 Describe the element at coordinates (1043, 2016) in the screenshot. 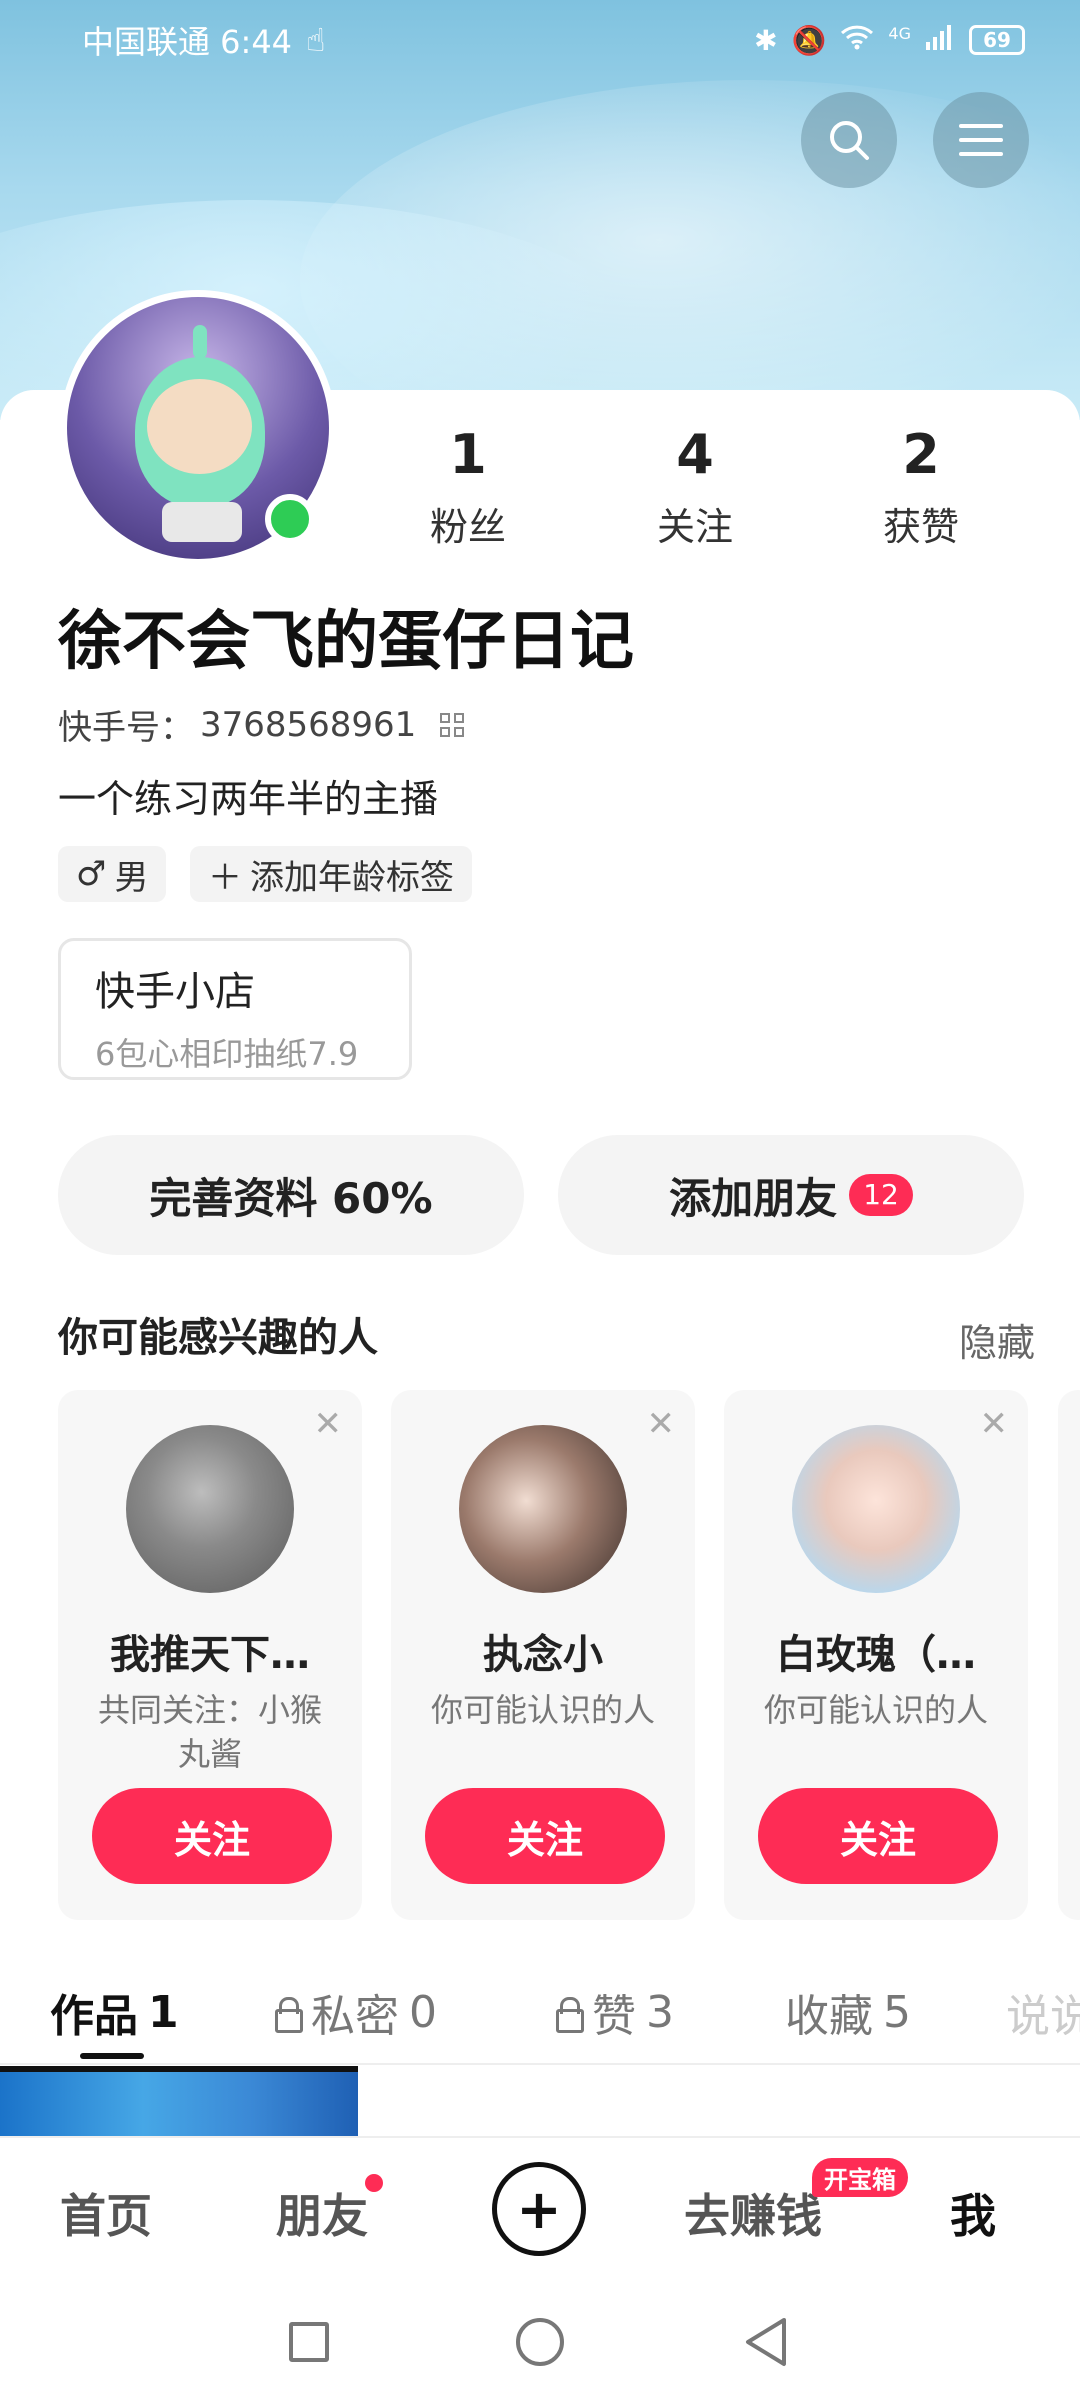

I see `tab-label: 说说` at that location.